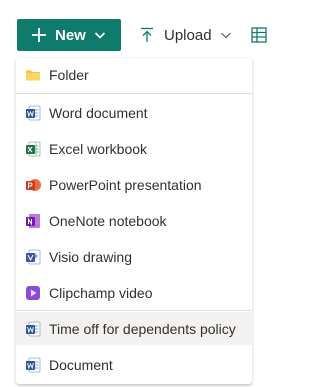 The width and height of the screenshot is (320, 387). I want to click on menu-item-word-document: Word document, so click(134, 112).